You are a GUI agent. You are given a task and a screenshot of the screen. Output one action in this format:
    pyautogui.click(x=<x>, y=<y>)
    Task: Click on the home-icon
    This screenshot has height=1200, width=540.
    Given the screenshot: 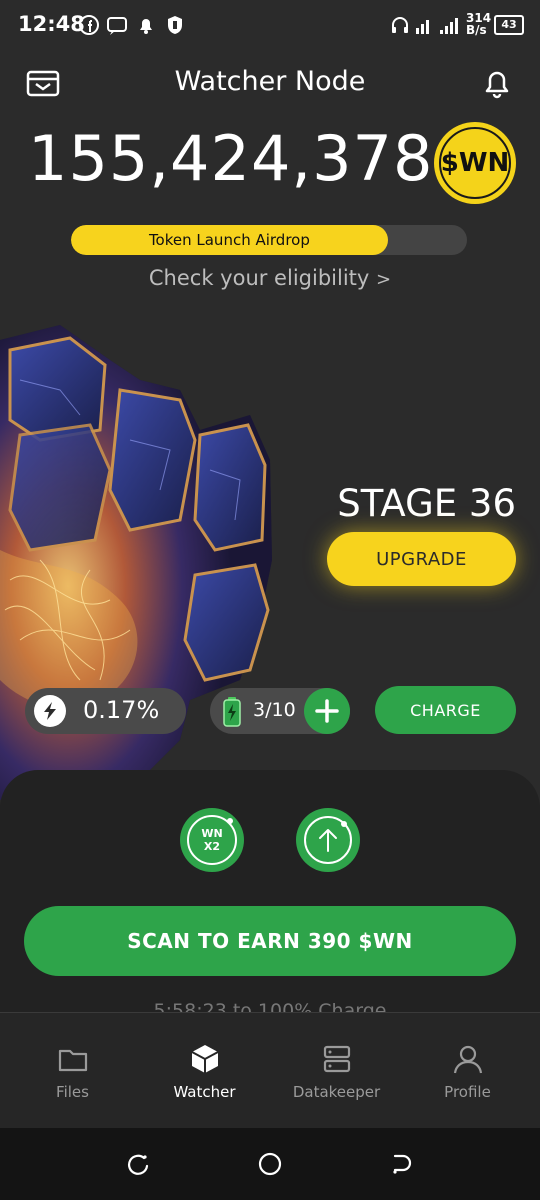 What is the action you would take?
    pyautogui.click(x=270, y=1164)
    